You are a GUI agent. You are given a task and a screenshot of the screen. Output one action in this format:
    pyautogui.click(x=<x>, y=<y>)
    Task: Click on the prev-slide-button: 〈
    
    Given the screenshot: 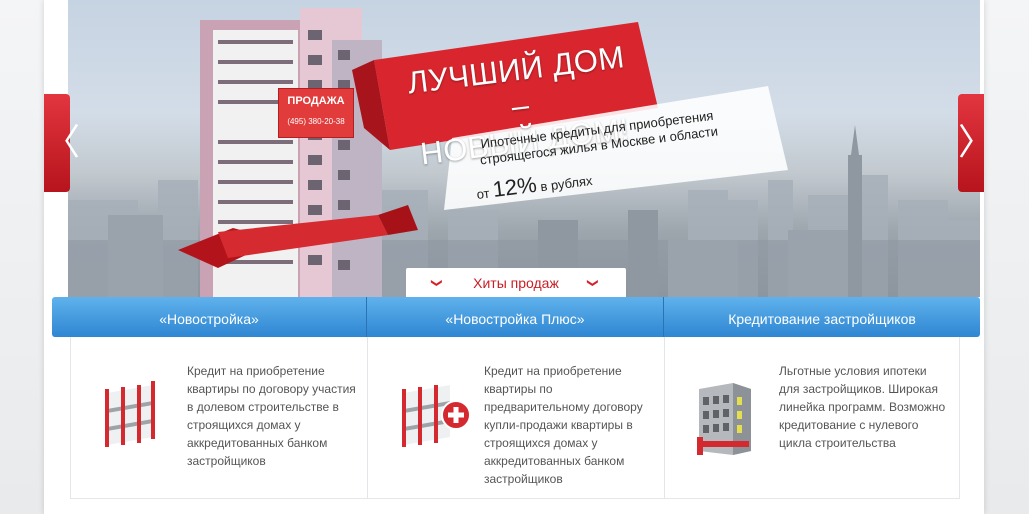 What is the action you would take?
    pyautogui.click(x=62, y=143)
    